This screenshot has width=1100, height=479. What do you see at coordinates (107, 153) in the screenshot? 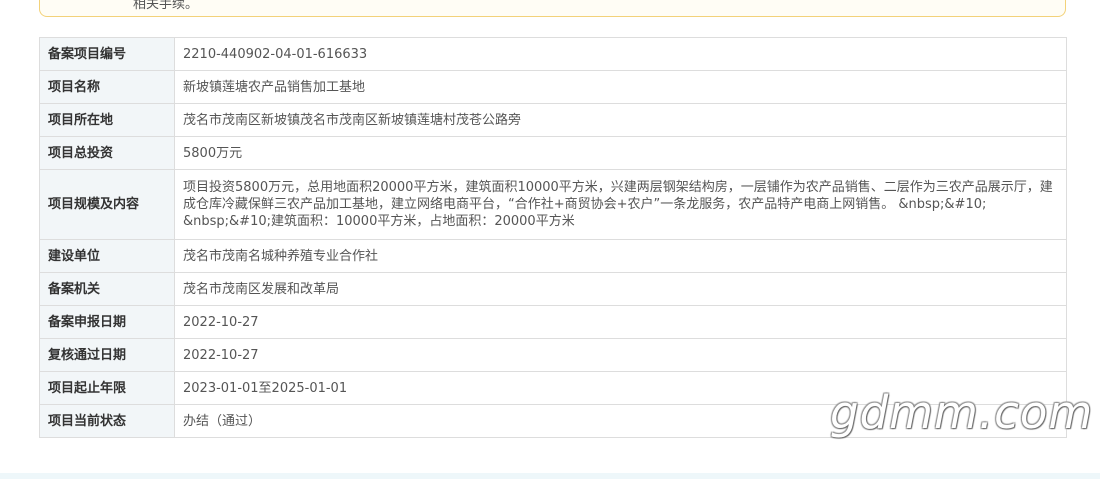
I see `label-total-investment: 项目总投资` at bounding box center [107, 153].